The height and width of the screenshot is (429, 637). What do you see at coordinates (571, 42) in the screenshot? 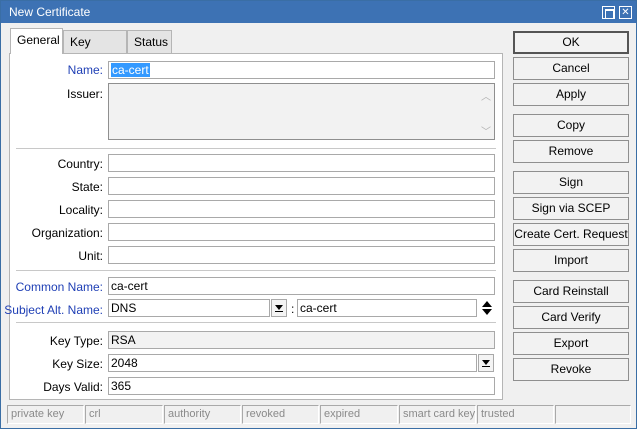
I see `ok-button: OK` at bounding box center [571, 42].